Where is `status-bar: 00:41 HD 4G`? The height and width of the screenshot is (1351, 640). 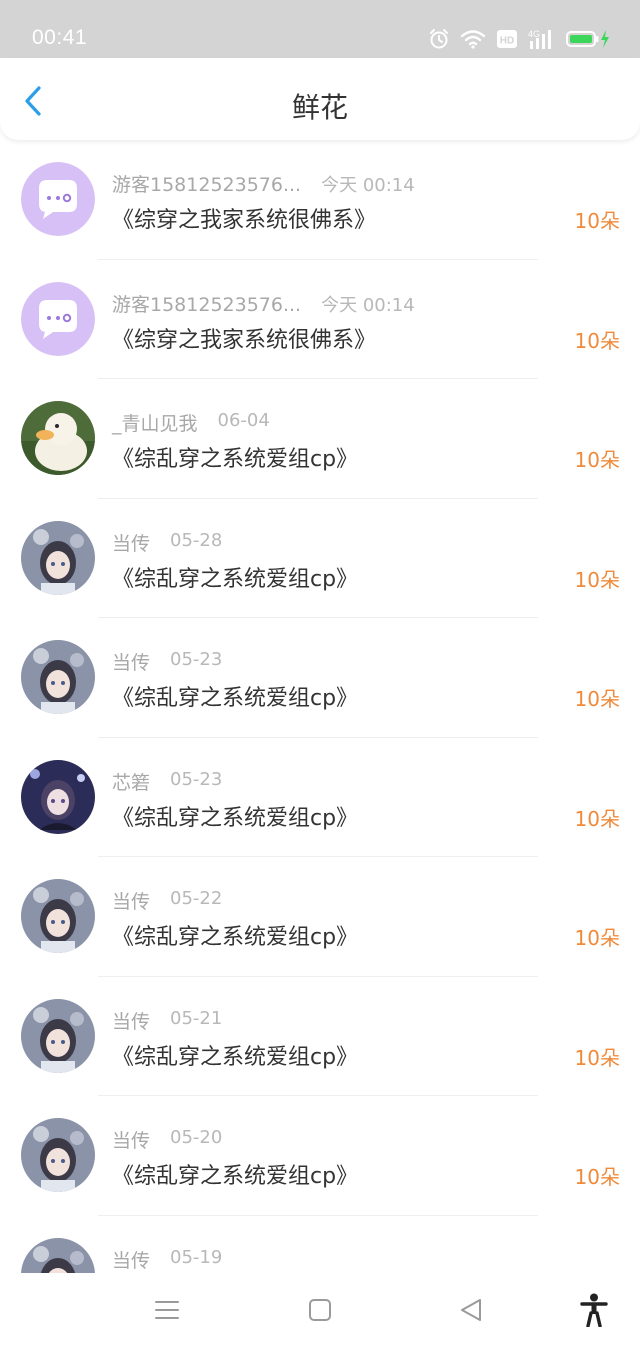 status-bar: 00:41 HD 4G is located at coordinates (320, 29).